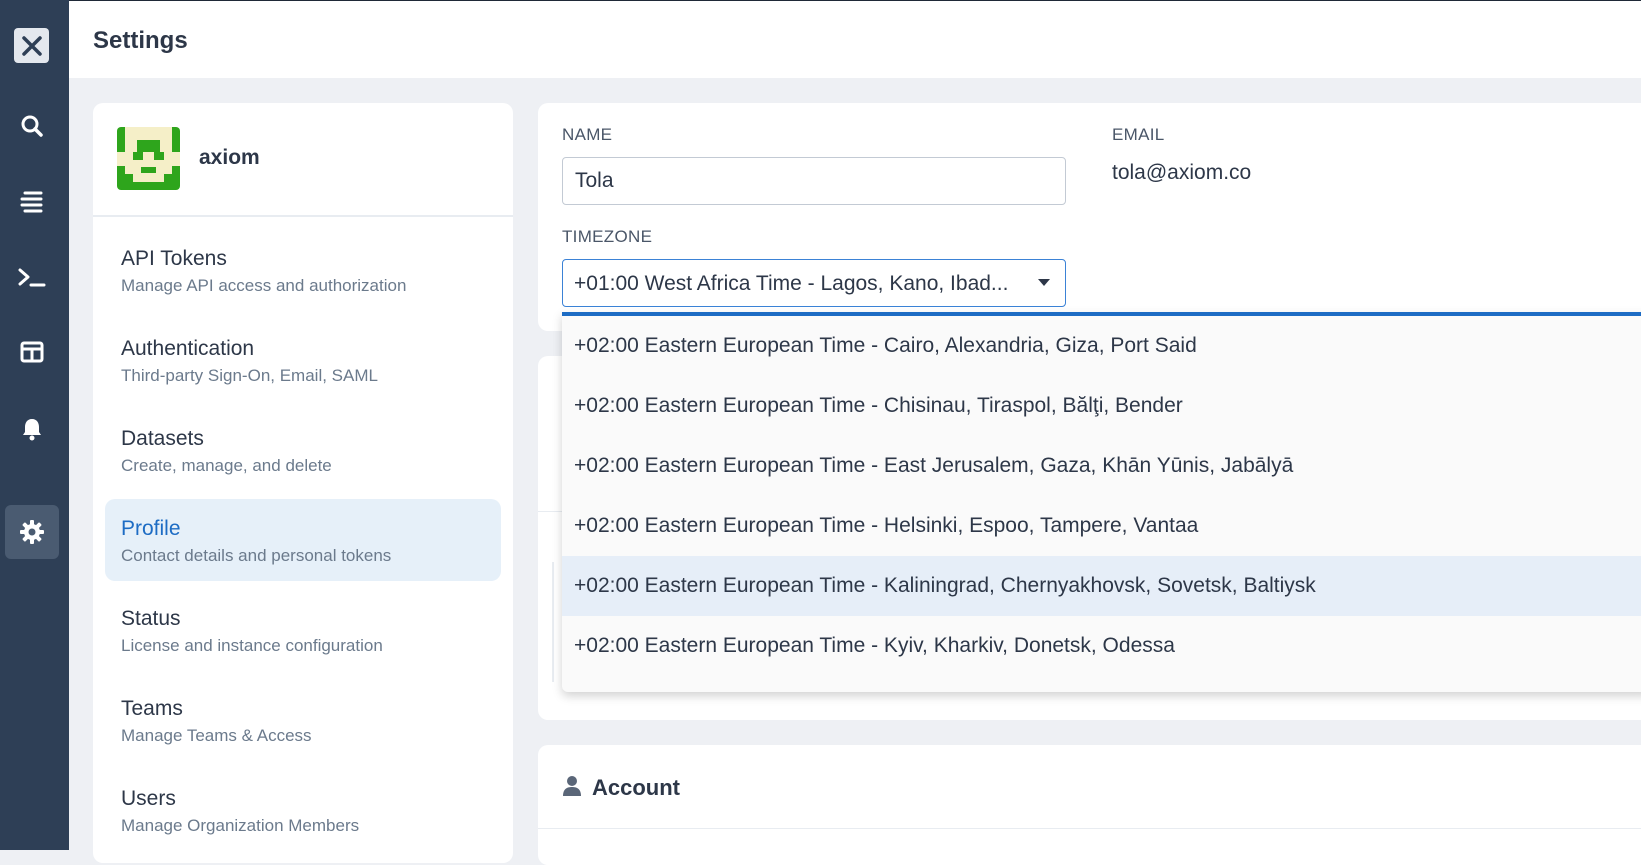 The image size is (1641, 865). What do you see at coordinates (303, 810) in the screenshot?
I see `nav-item-users: Users Manage Organization Members` at bounding box center [303, 810].